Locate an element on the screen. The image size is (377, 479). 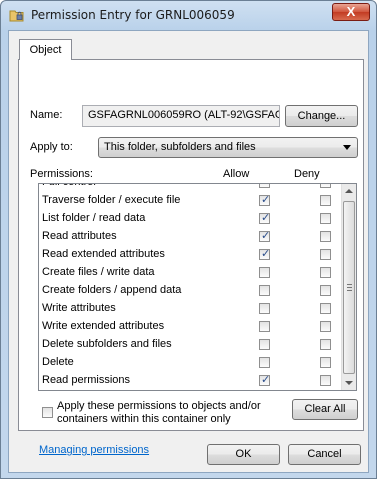
permission-row: Delete subfolders and files is located at coordinates (191, 345).